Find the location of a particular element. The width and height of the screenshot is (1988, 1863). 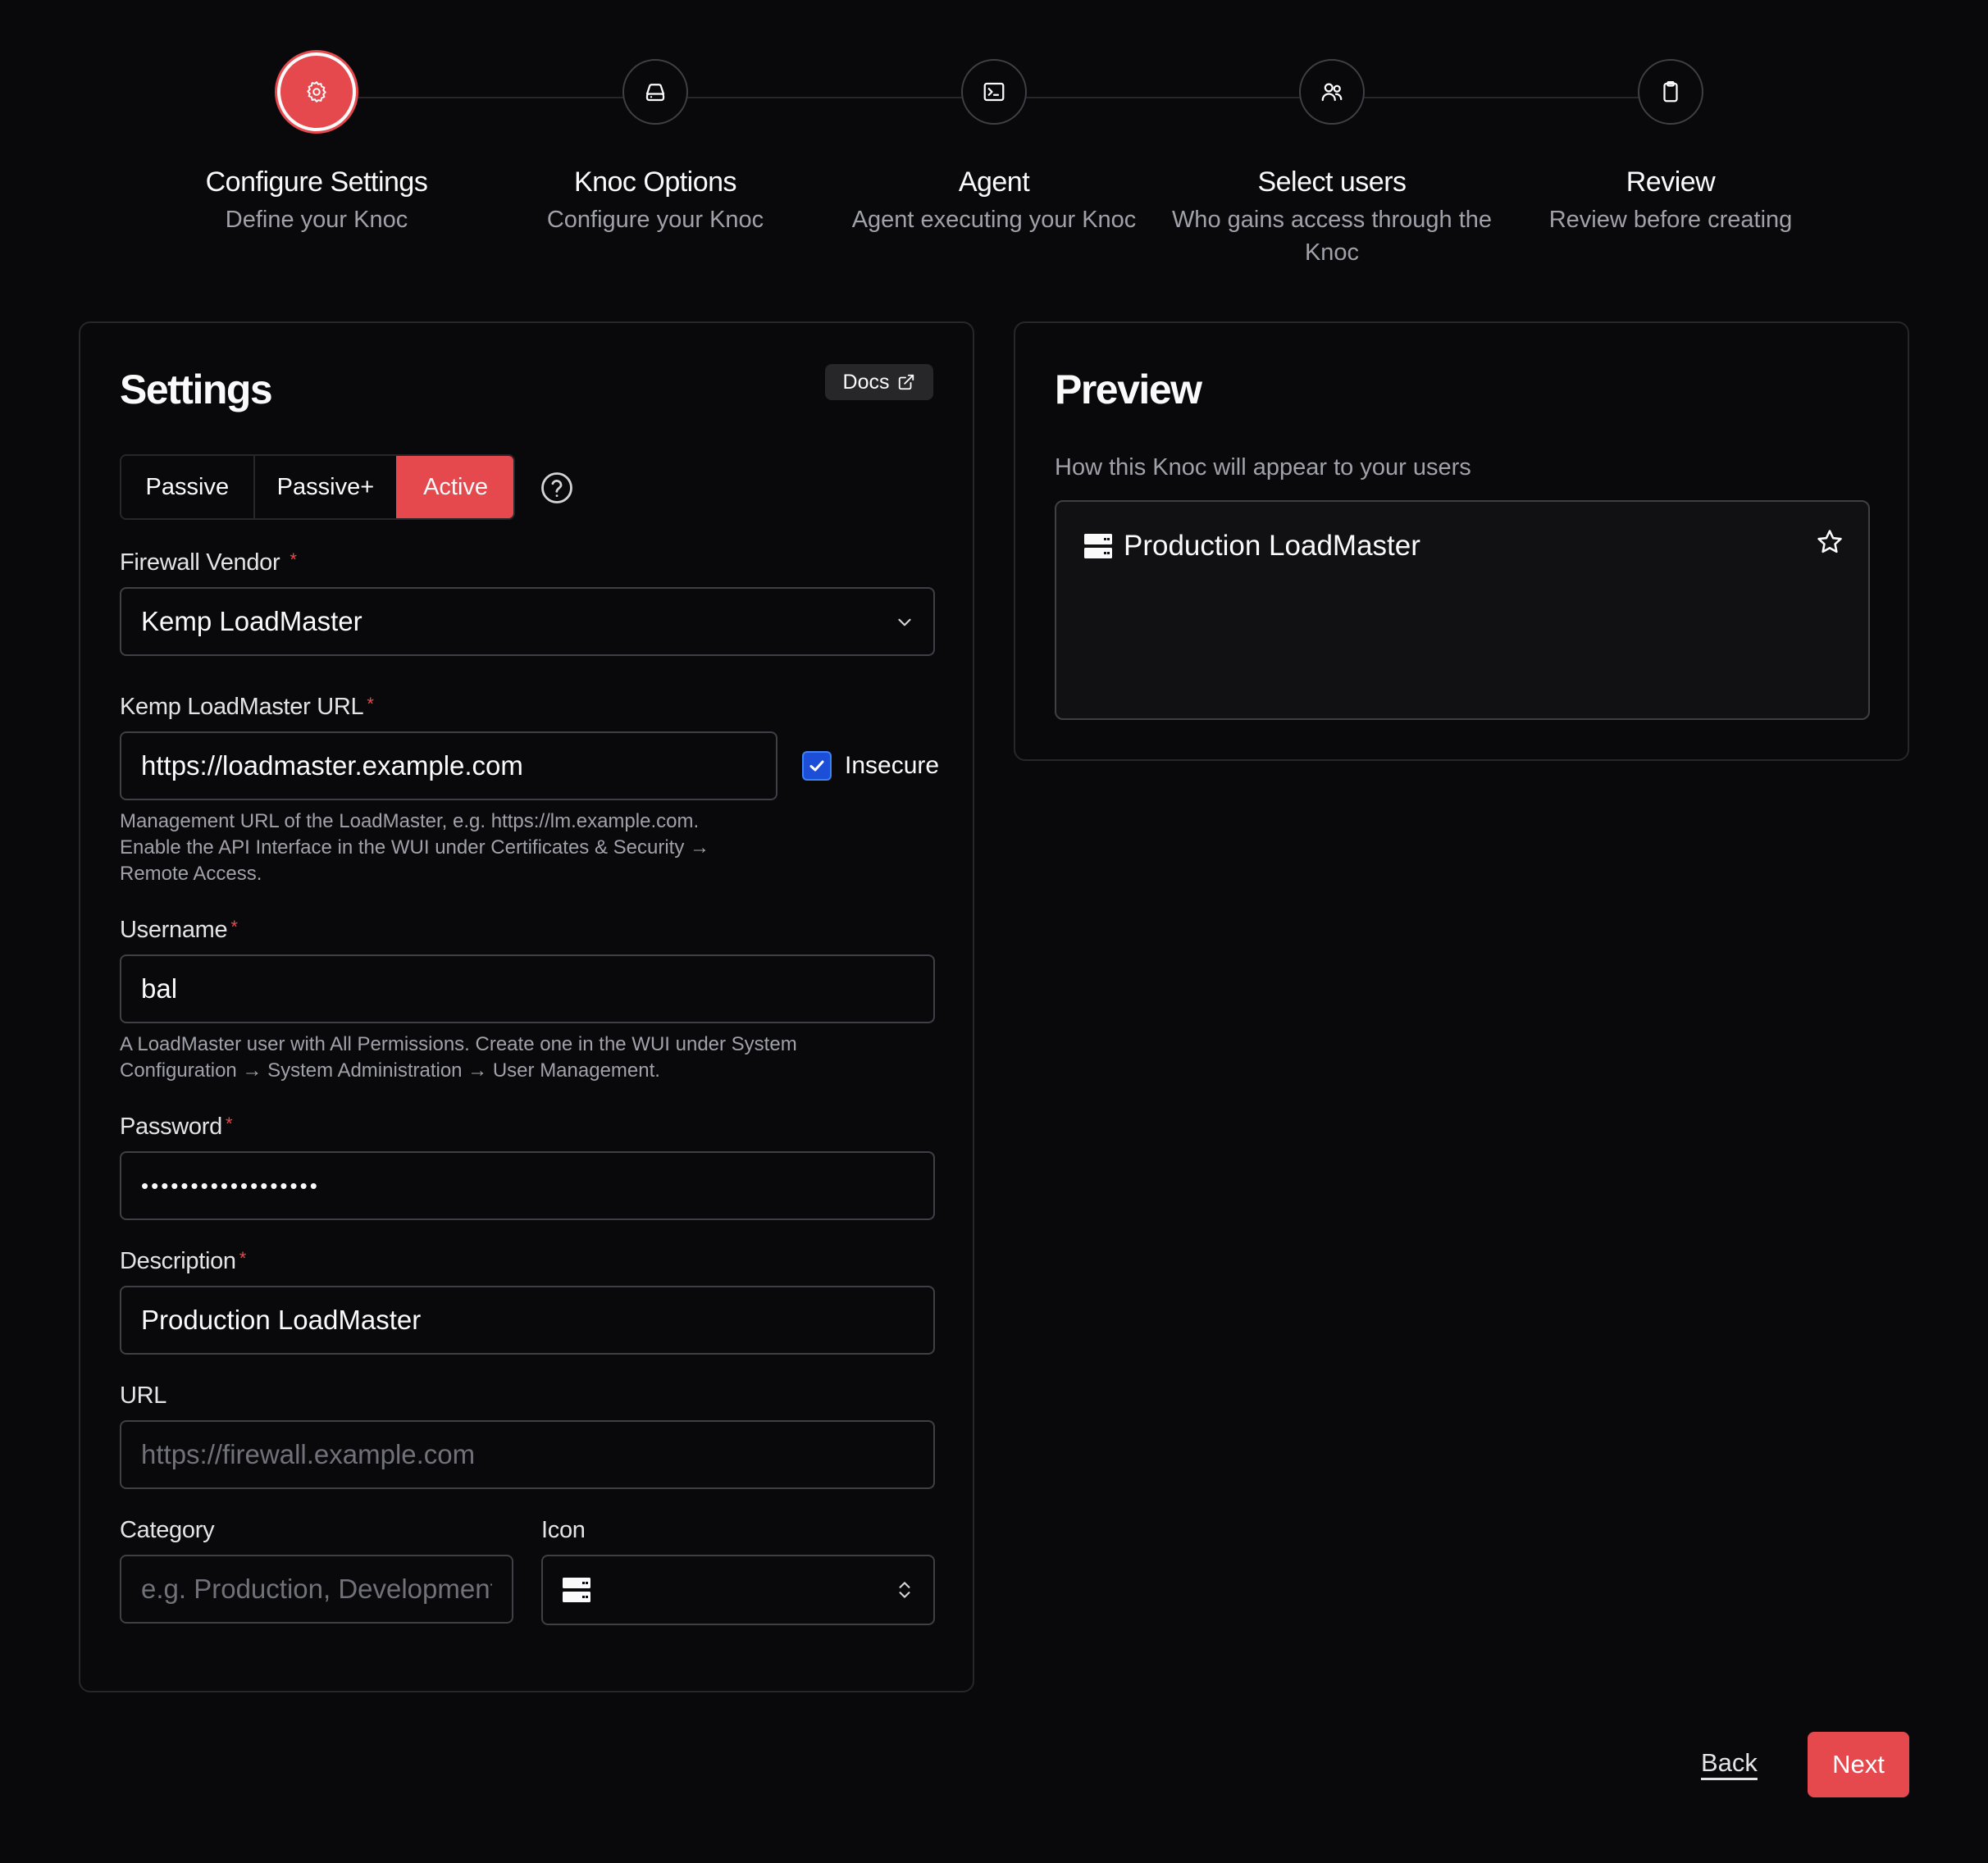

chevron-down-icon is located at coordinates (904, 622).